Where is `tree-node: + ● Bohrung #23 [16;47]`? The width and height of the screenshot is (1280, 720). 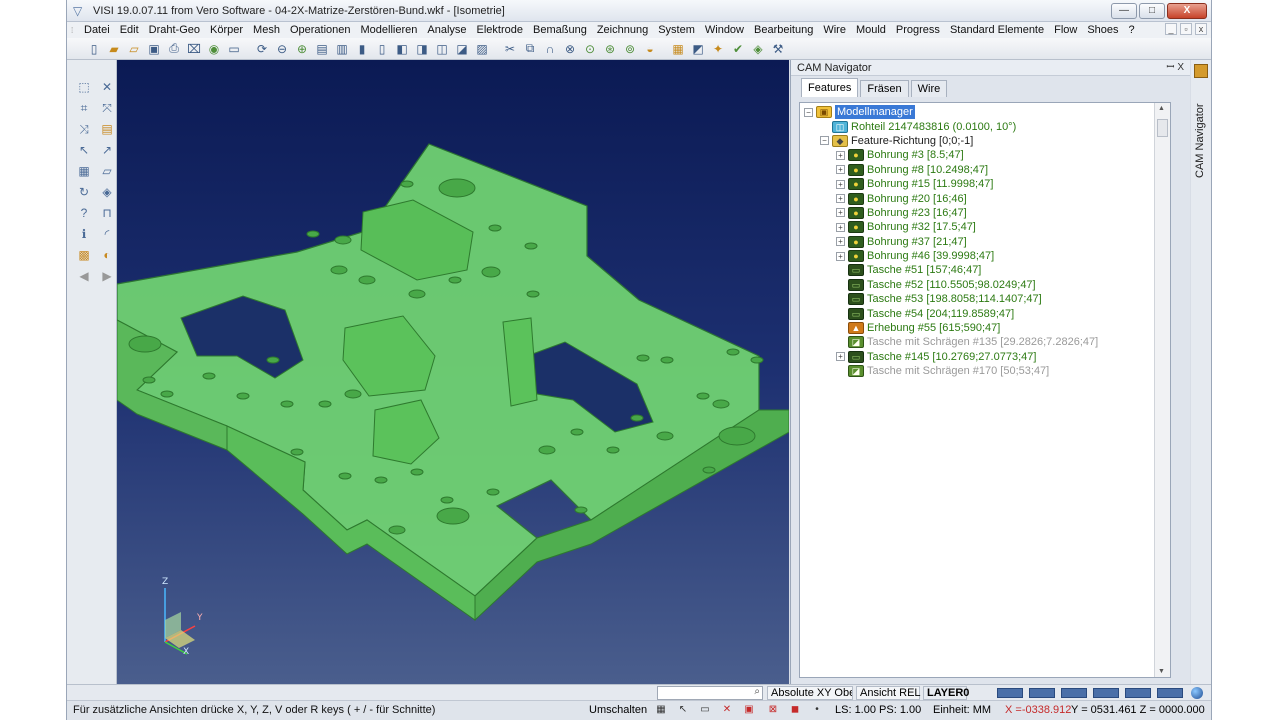
tree-node: + ● Bohrung #23 [16;47] is located at coordinates (951, 213).